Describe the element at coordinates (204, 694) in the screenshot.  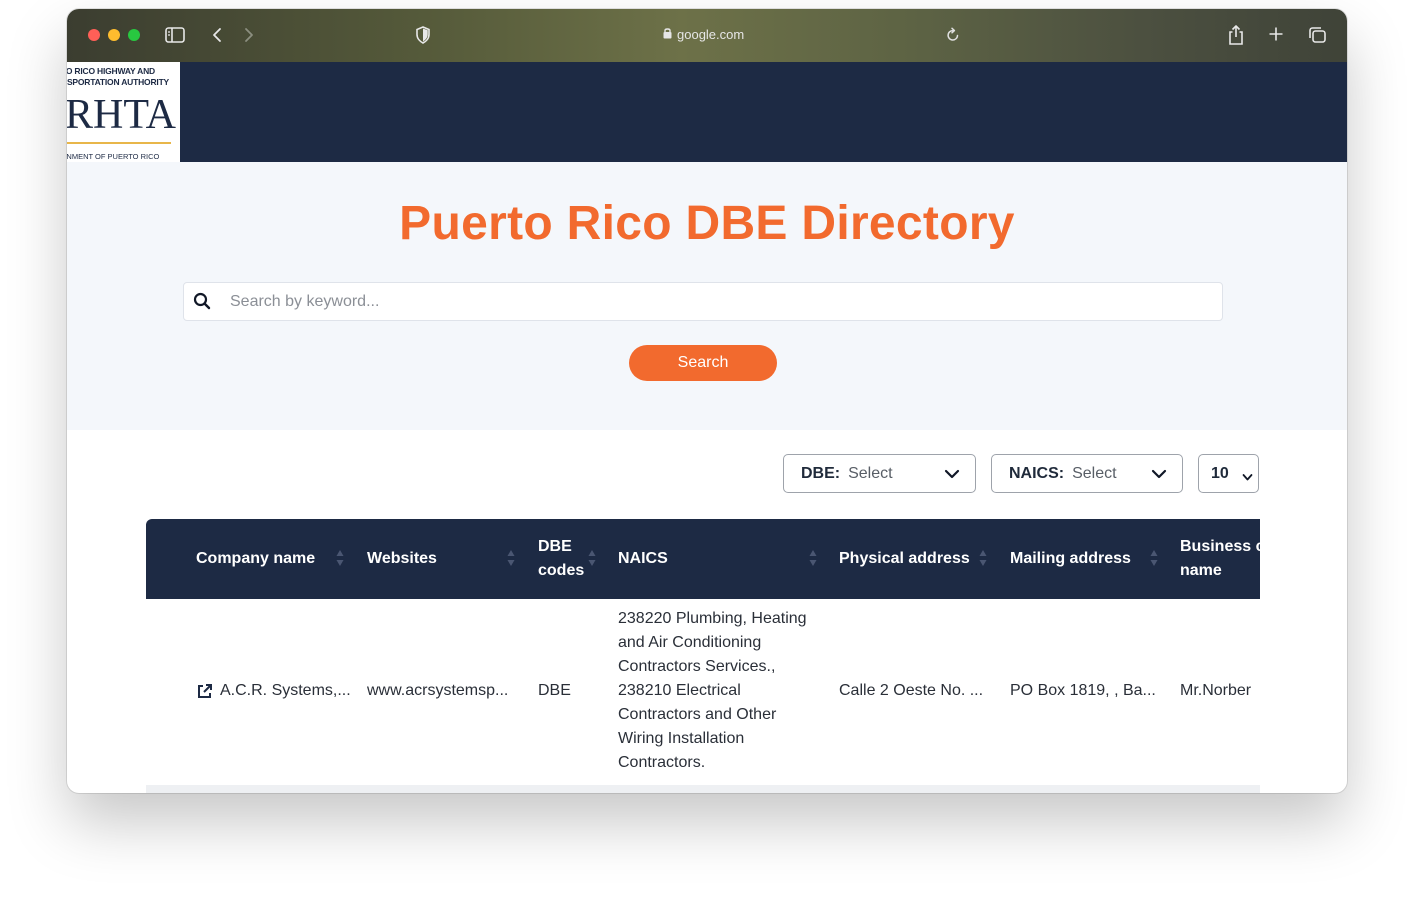
I see `external-link-icon` at that location.